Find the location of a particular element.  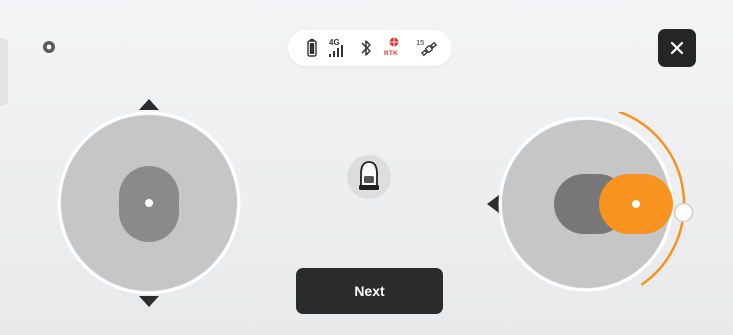

rtk-label: RTK is located at coordinates (391, 53).